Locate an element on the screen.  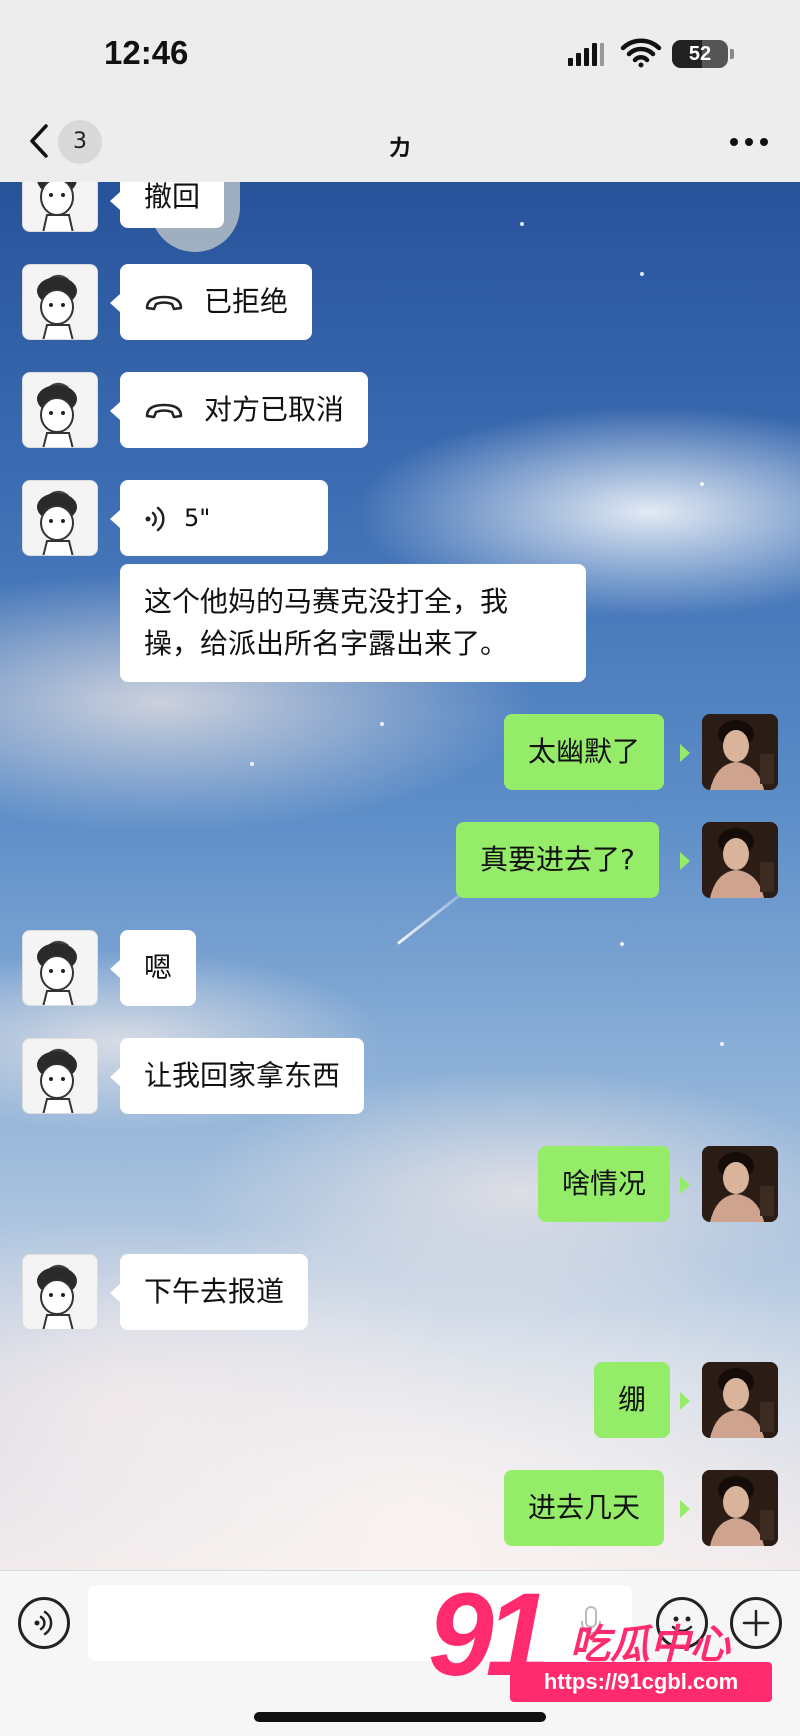
wifi-icon is located at coordinates (641, 53).